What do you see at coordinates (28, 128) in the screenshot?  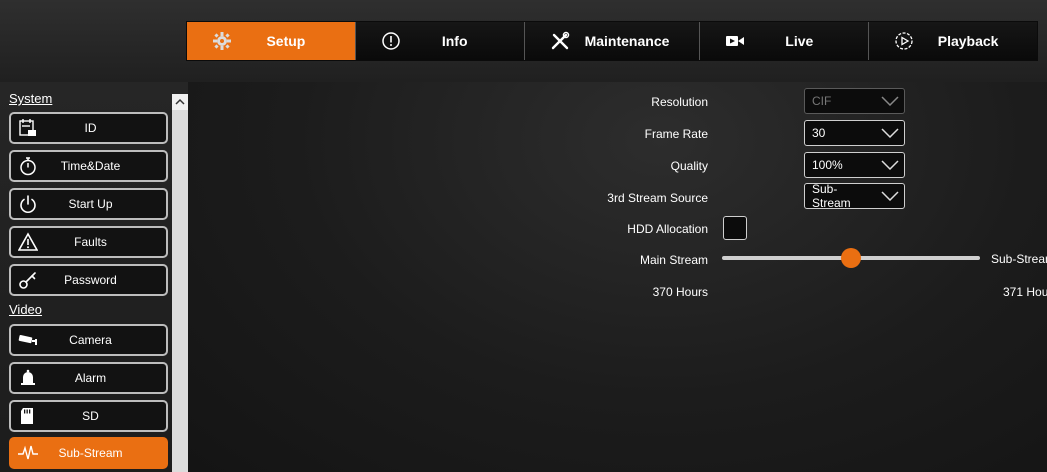 I see `calendar-id-icon` at bounding box center [28, 128].